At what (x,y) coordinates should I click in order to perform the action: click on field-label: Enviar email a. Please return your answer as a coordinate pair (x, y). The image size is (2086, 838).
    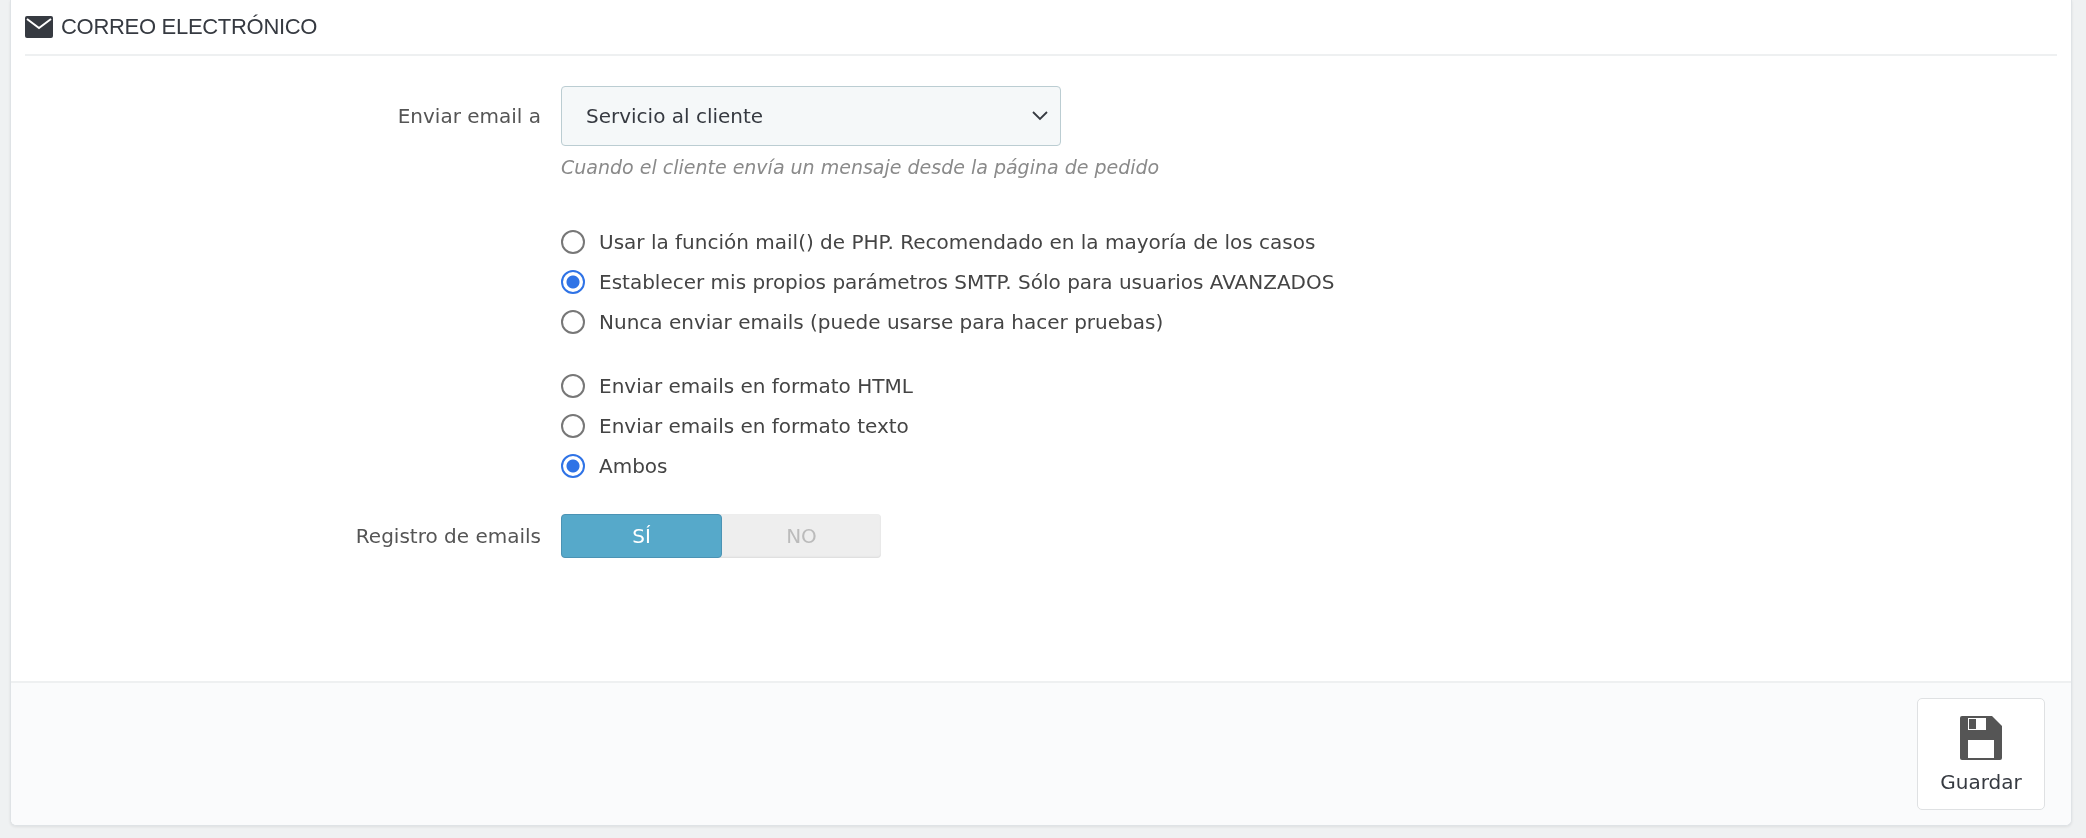
    Looking at the image, I should click on (468, 116).